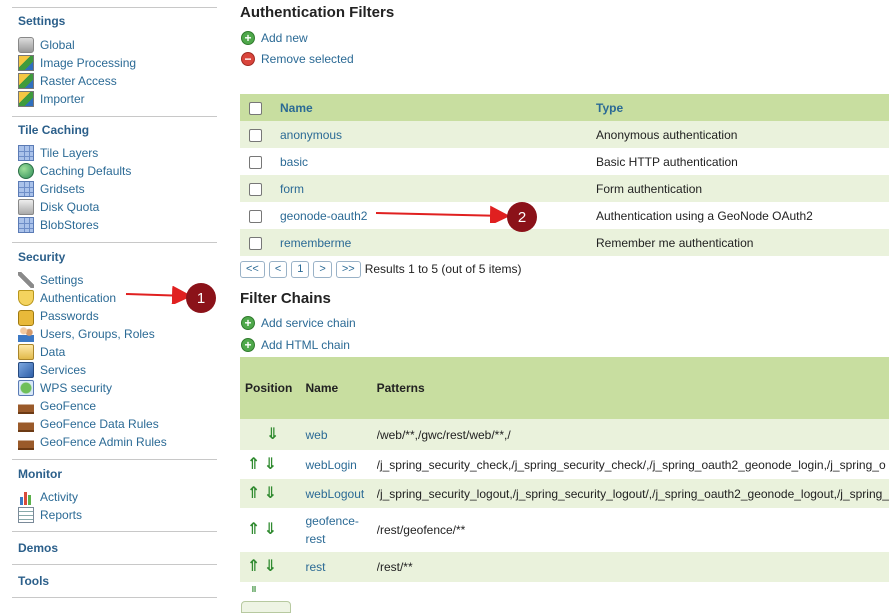 The image size is (889, 613). I want to click on filter-name-link: rememberme, so click(315, 243).